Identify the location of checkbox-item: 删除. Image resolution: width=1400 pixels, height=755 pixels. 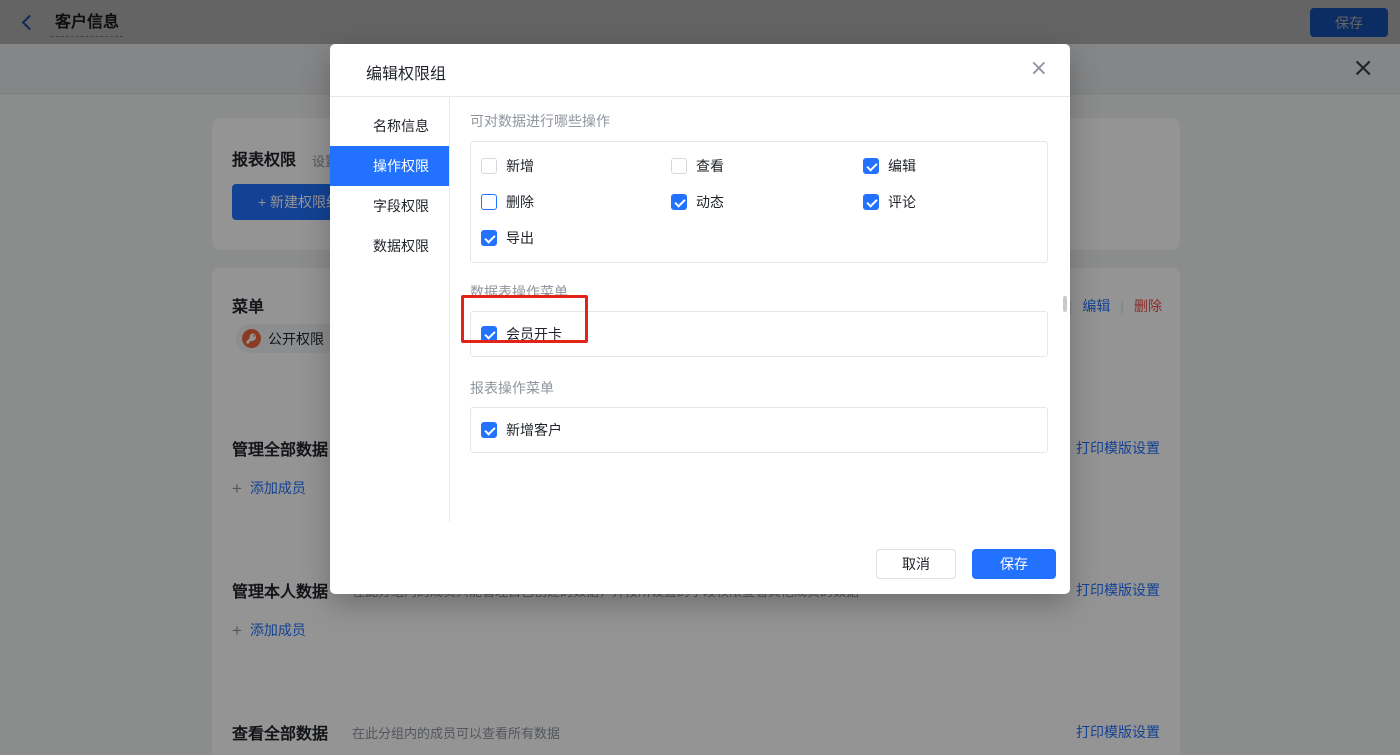
(576, 202).